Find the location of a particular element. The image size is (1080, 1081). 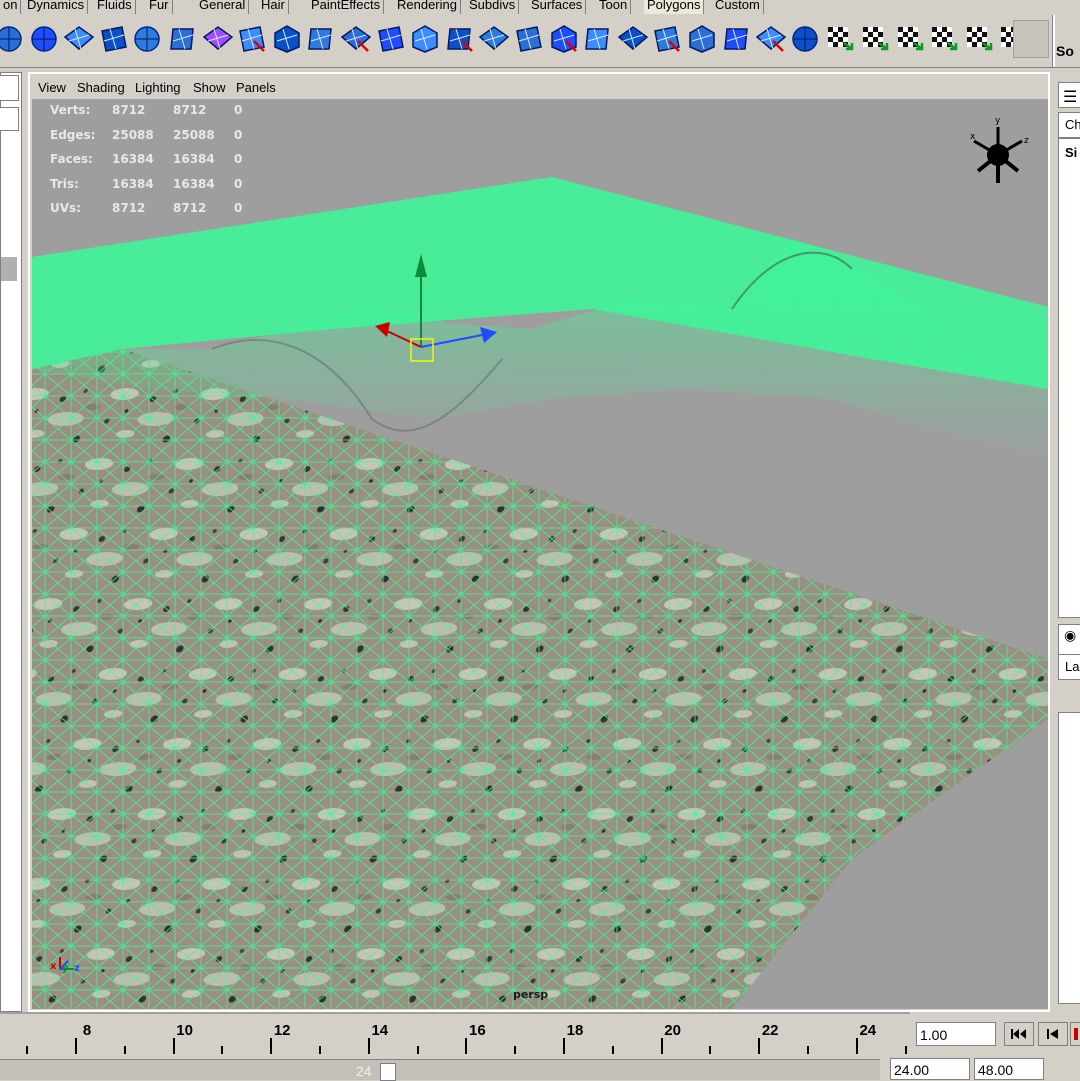

hud-value: 25088 is located at coordinates (133, 134).